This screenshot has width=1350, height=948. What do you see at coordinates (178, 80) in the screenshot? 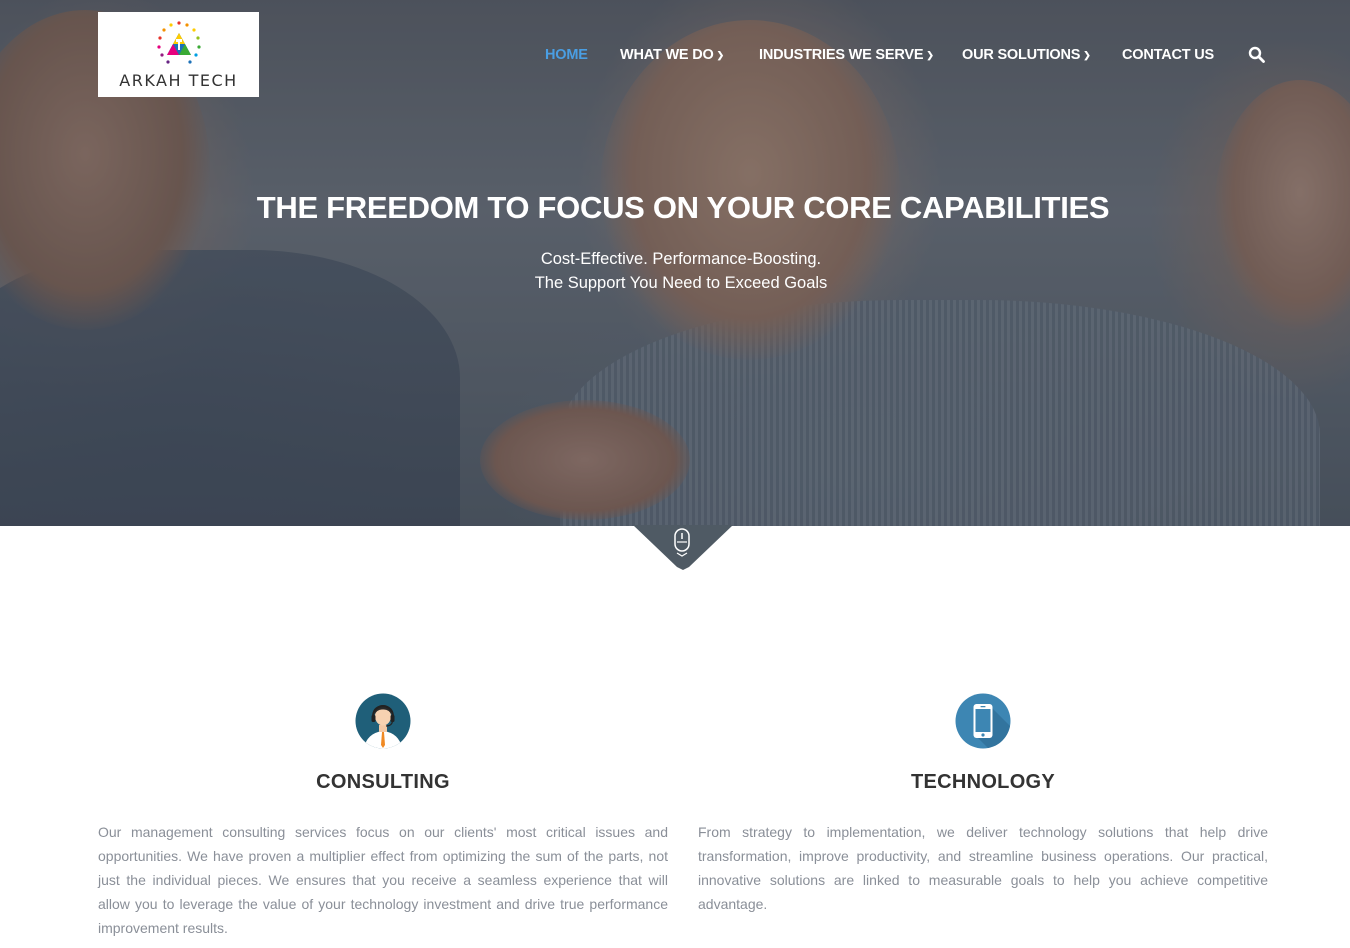
I see `logo-text: ARKAH TECH` at bounding box center [178, 80].